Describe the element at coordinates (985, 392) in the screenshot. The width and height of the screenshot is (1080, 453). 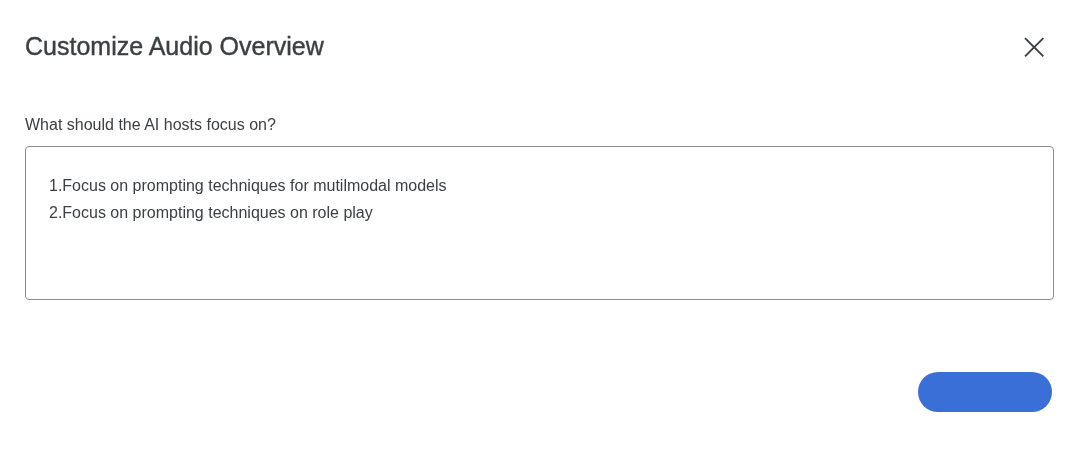
I see `primary-button` at that location.